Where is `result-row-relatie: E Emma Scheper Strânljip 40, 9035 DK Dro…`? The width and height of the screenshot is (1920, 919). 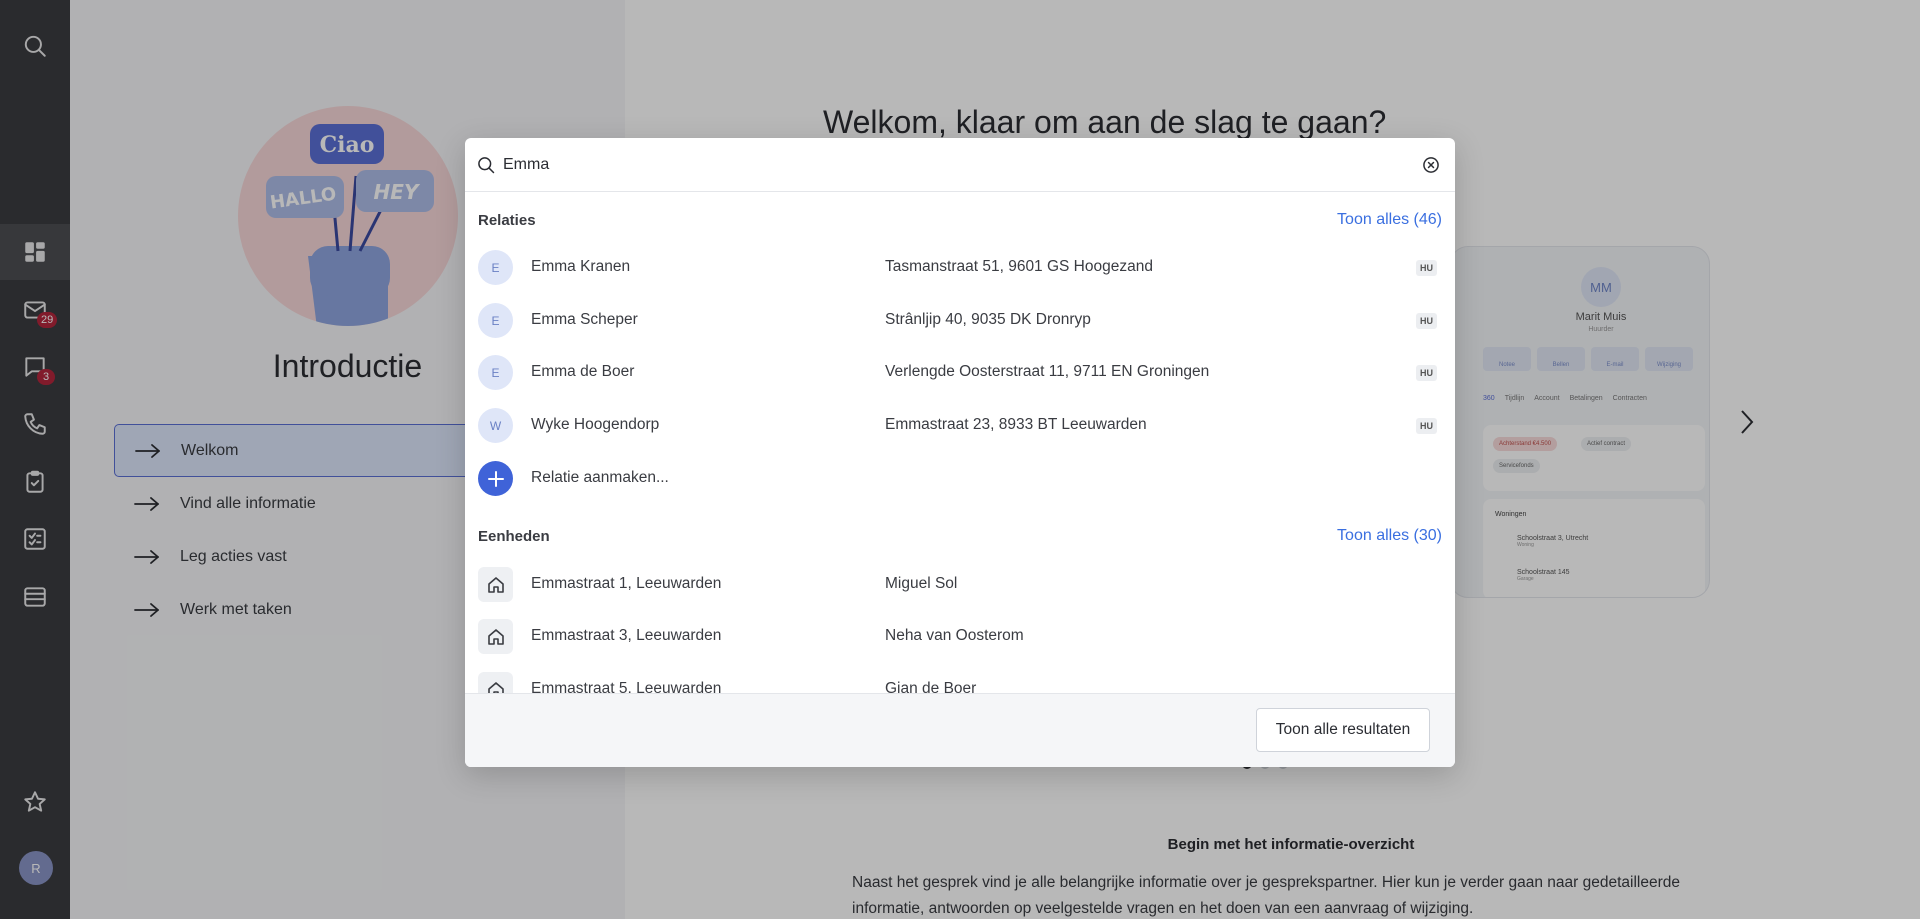 result-row-relatie: E Emma Scheper Strânljip 40, 9035 DK Dro… is located at coordinates (960, 320).